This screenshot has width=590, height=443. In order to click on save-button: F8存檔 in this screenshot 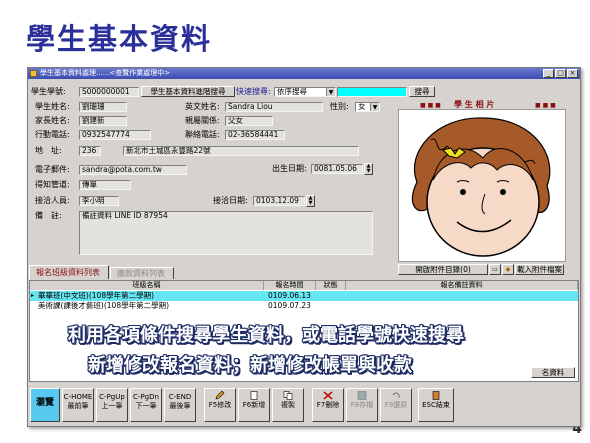, I will do `click(362, 405)`.